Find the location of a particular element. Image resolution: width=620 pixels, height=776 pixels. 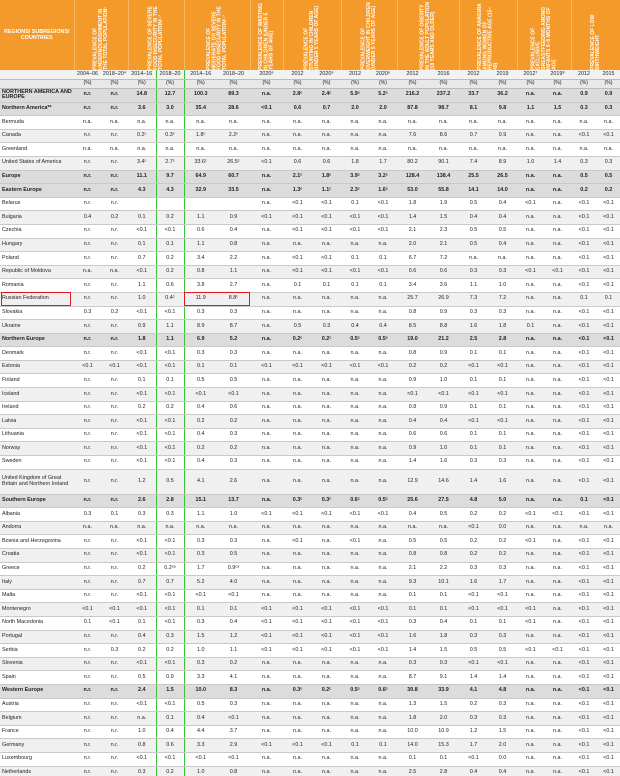

row-label: Russian Federation is located at coordinates (37, 299).